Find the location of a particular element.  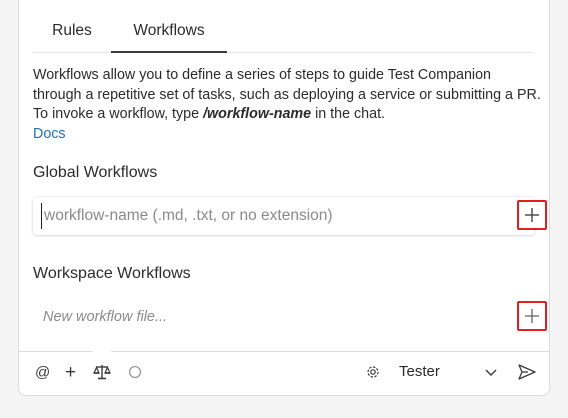

add-global-workflow-button is located at coordinates (532, 215).